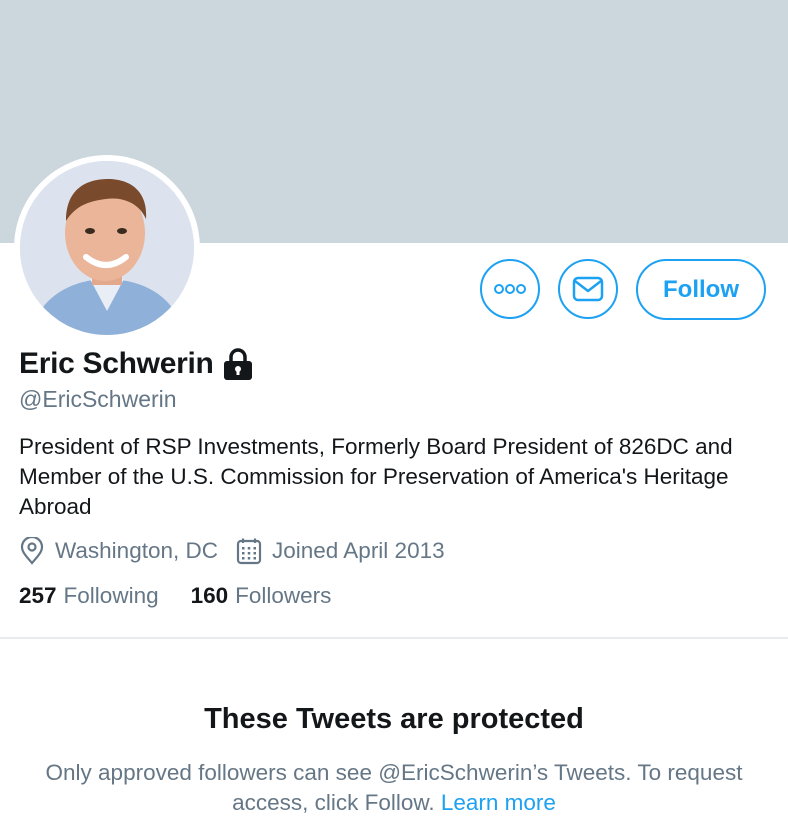  Describe the element at coordinates (111, 595) in the screenshot. I see `following-label: Following` at that location.